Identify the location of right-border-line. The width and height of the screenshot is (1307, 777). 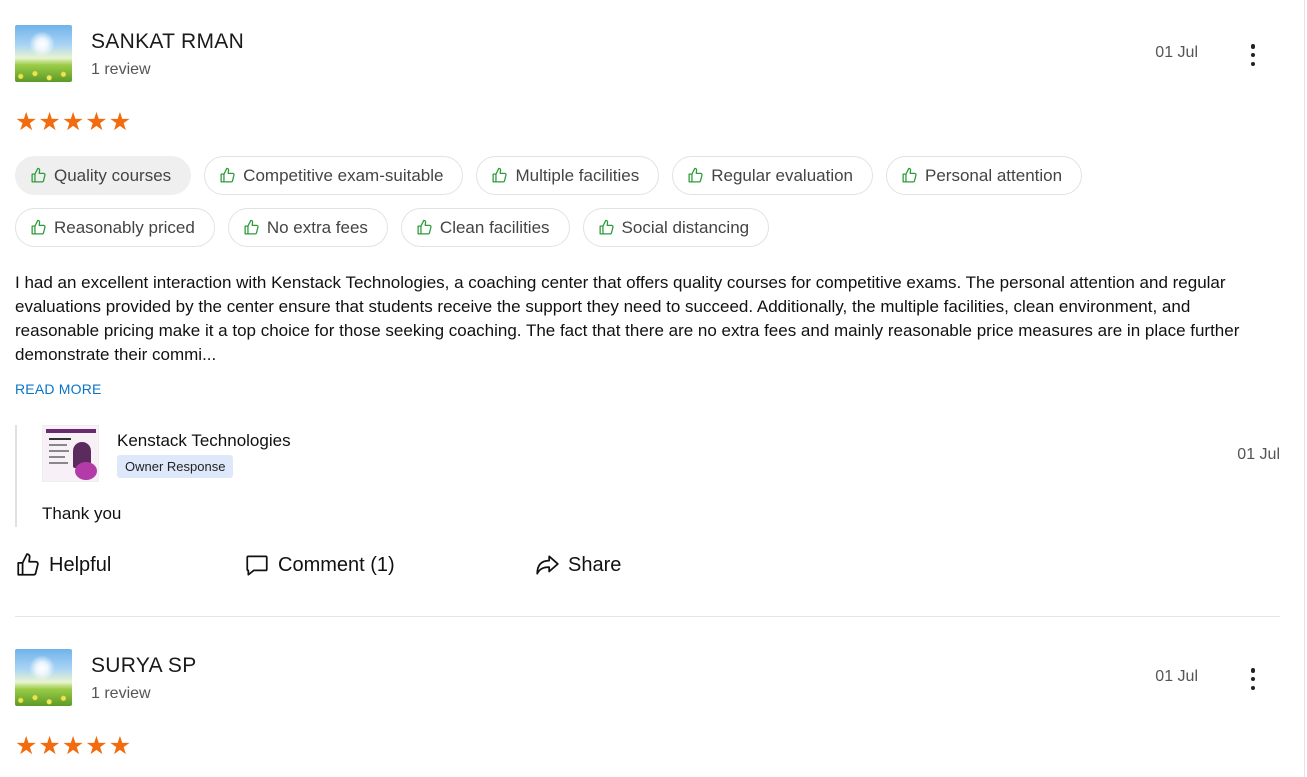
(1304, 388).